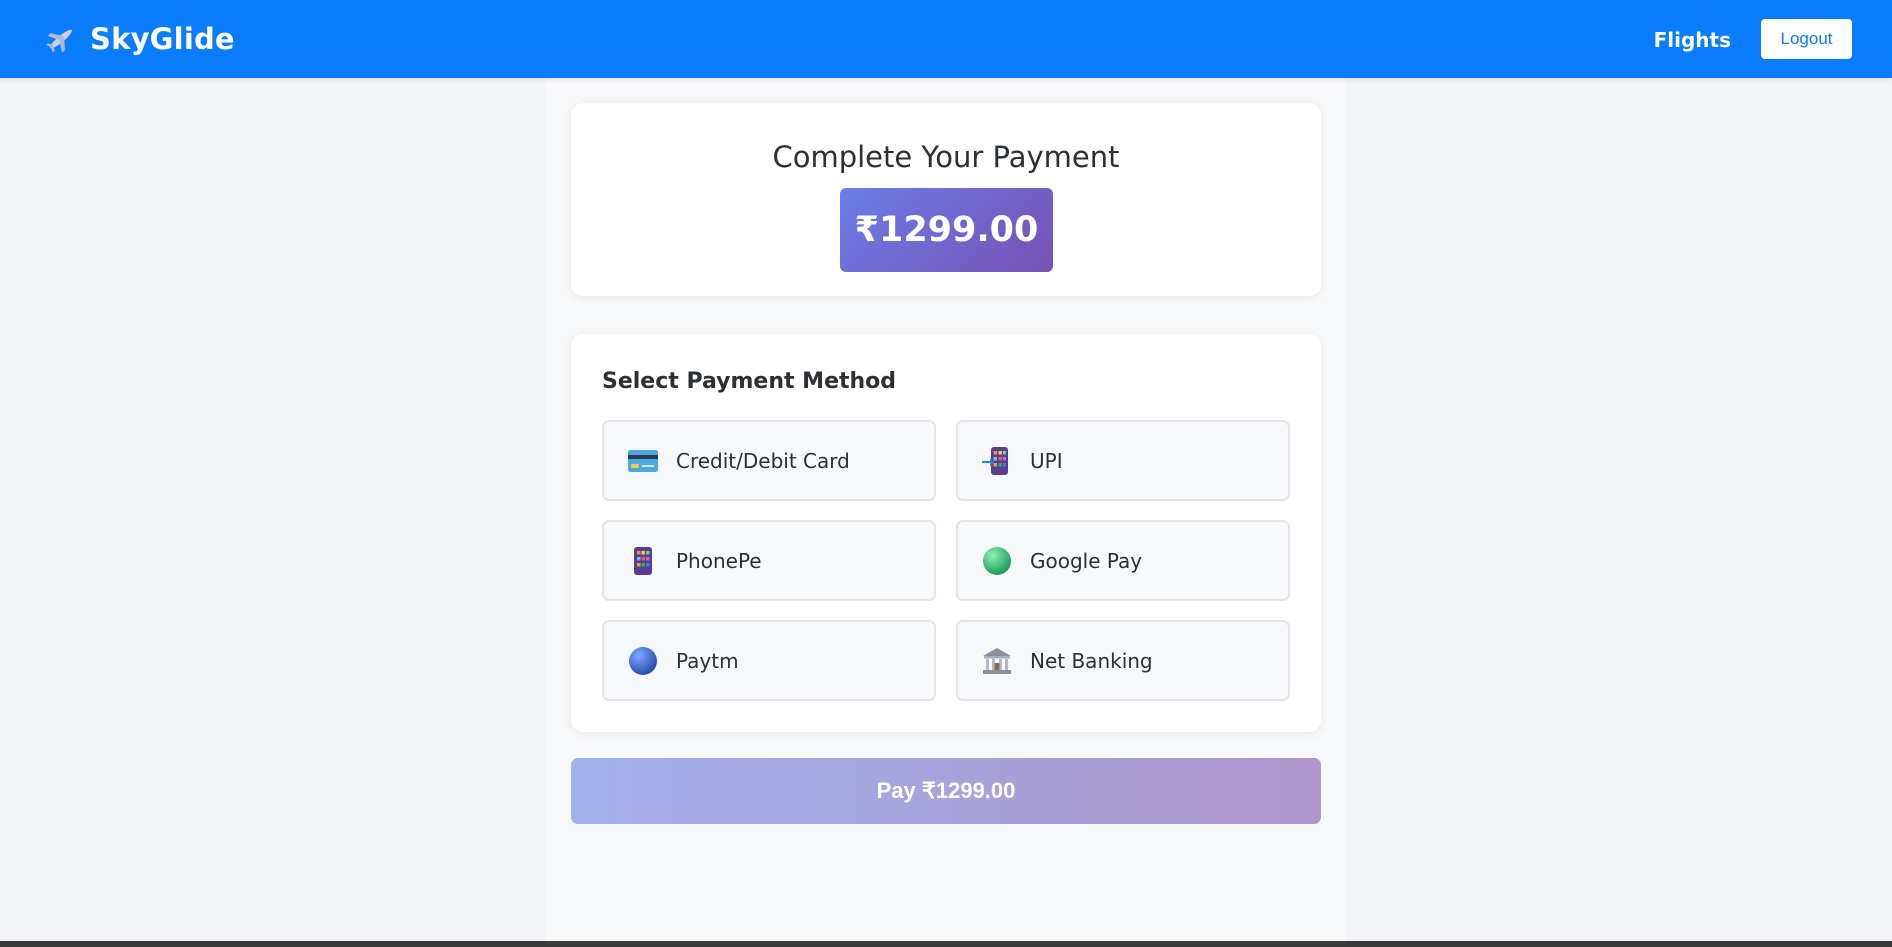 The height and width of the screenshot is (947, 1892). What do you see at coordinates (643, 561) in the screenshot?
I see `phone-grid-icon` at bounding box center [643, 561].